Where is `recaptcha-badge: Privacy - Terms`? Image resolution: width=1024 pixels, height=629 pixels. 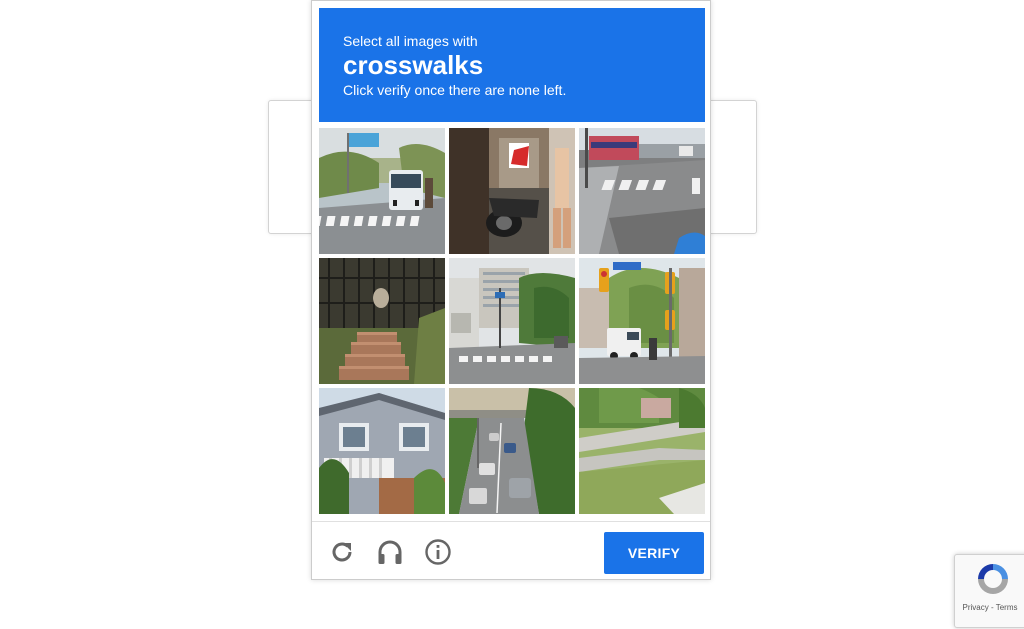 recaptcha-badge: Privacy - Terms is located at coordinates (989, 591).